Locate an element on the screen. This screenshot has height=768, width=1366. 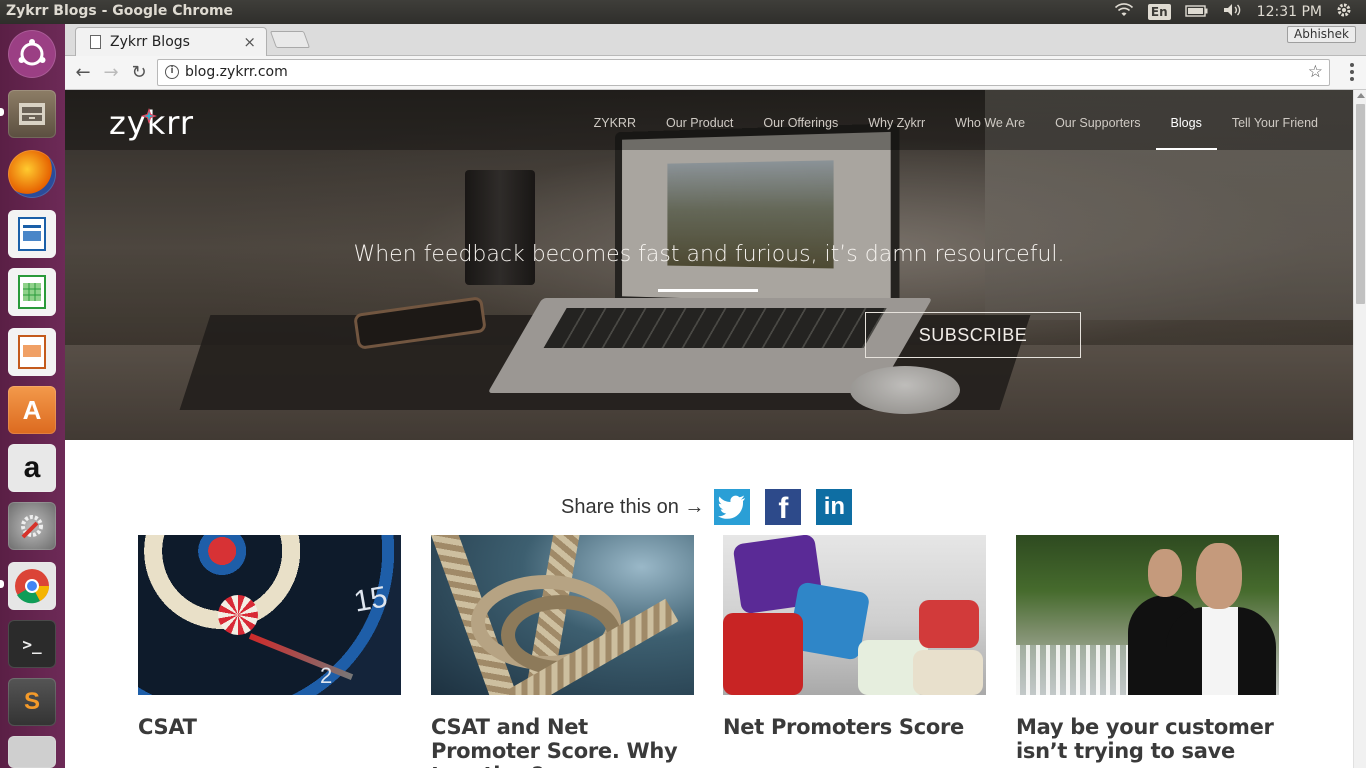
zykrr-logo: zykrr is located at coordinates (151, 123).